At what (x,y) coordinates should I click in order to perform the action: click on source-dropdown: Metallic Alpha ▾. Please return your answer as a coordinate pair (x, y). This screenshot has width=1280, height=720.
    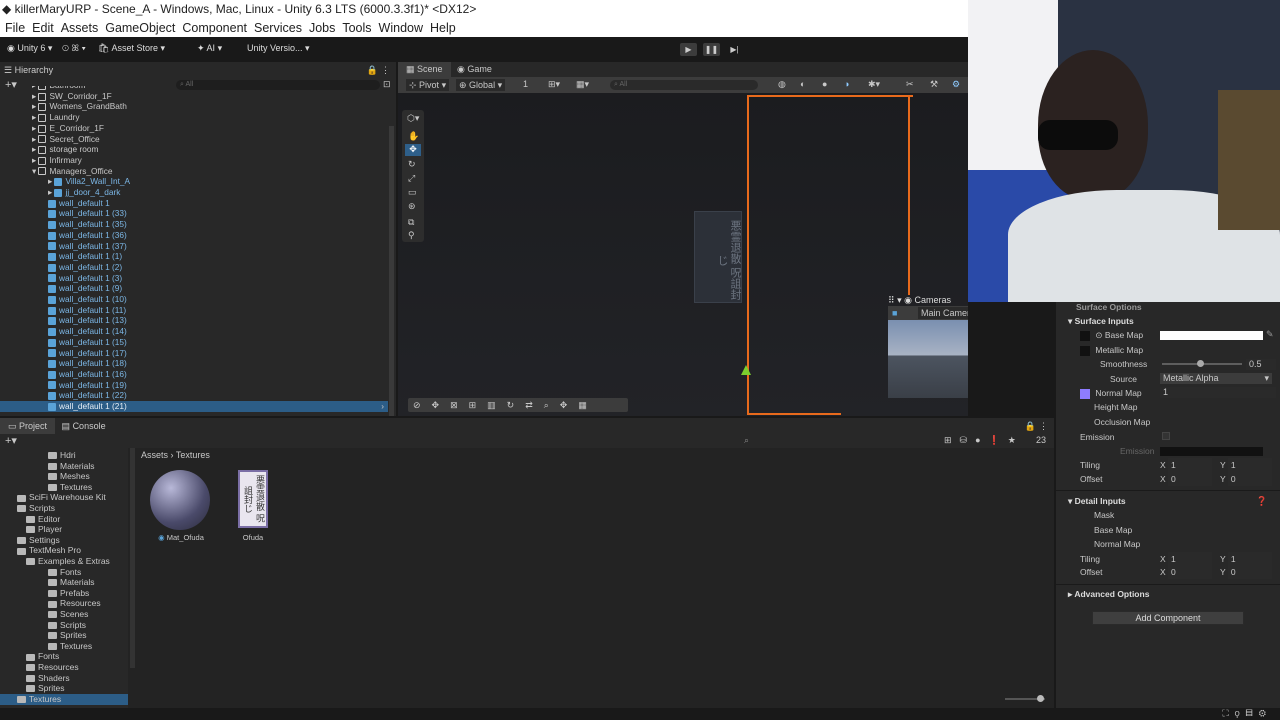
    Looking at the image, I should click on (1216, 378).